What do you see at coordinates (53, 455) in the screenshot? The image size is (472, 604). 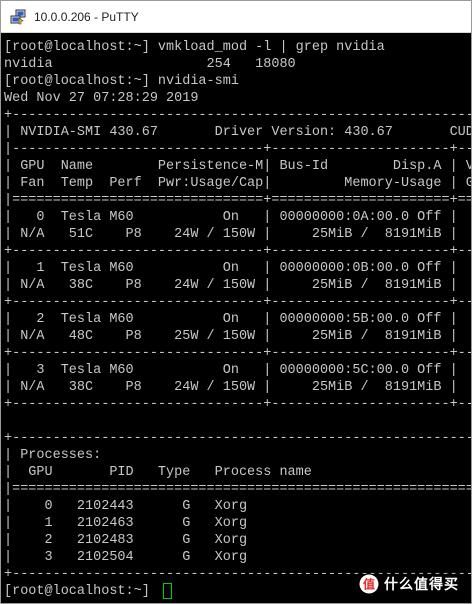 I see `terminal-line: | Processes: GPU Memory |` at bounding box center [53, 455].